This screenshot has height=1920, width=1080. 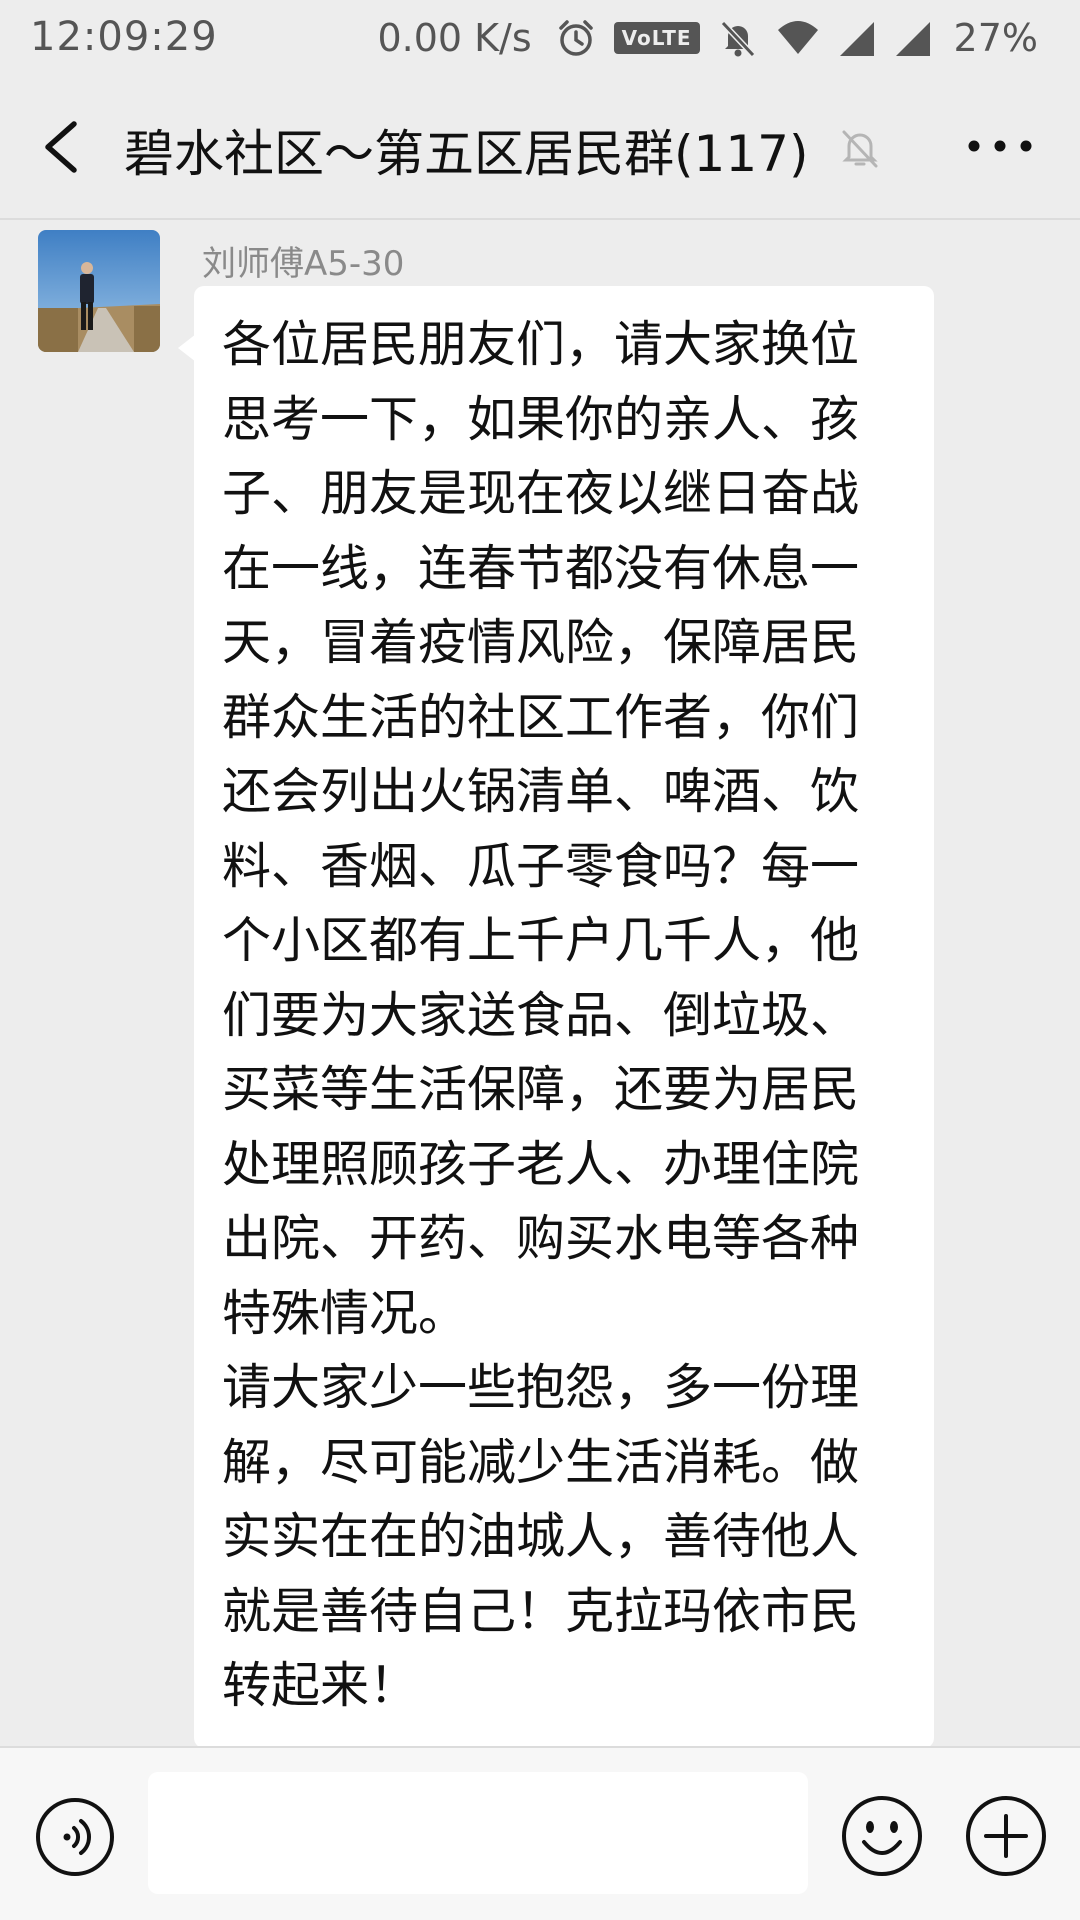 What do you see at coordinates (454, 38) in the screenshot?
I see `network-speed: 0.00 K/s` at bounding box center [454, 38].